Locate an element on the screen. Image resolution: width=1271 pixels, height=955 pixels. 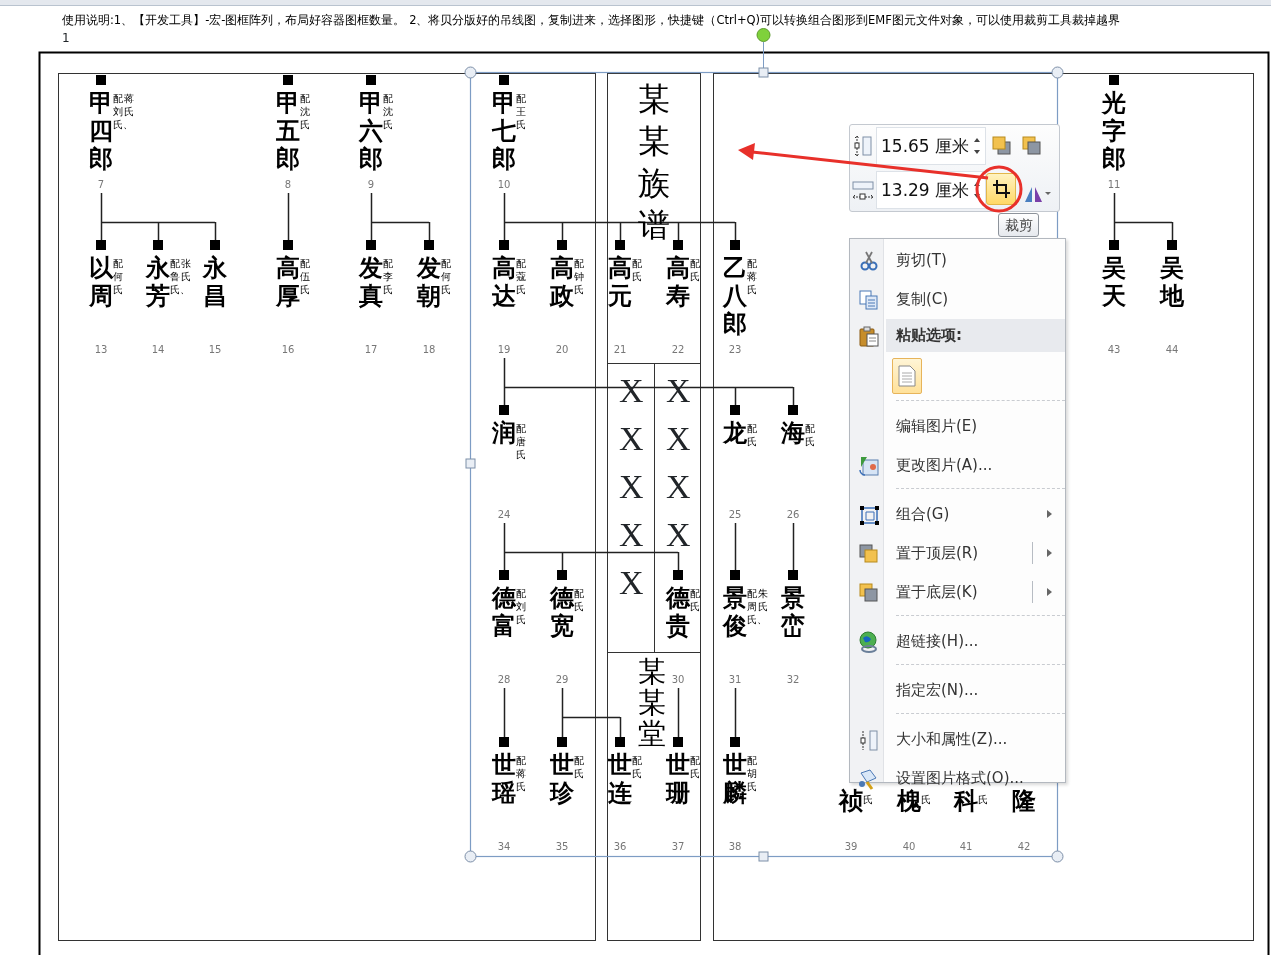
person-name: 高政 is located at coordinates (562, 282).